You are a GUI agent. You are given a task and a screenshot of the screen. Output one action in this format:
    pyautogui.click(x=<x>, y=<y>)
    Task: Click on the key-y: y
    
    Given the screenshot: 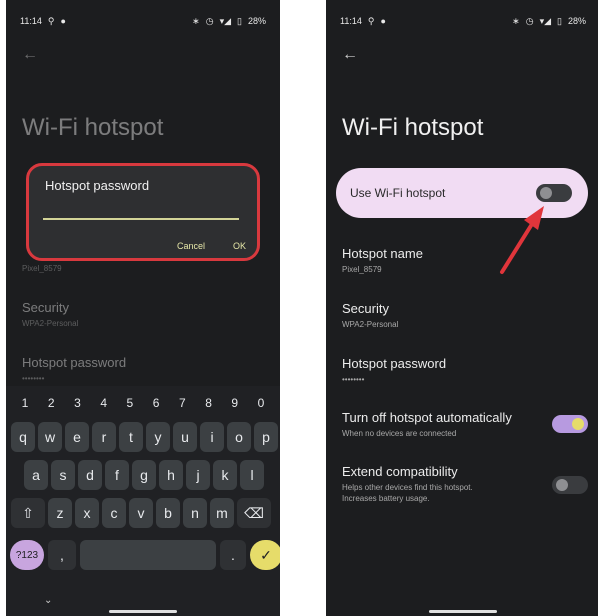 What is the action you would take?
    pyautogui.click(x=158, y=437)
    